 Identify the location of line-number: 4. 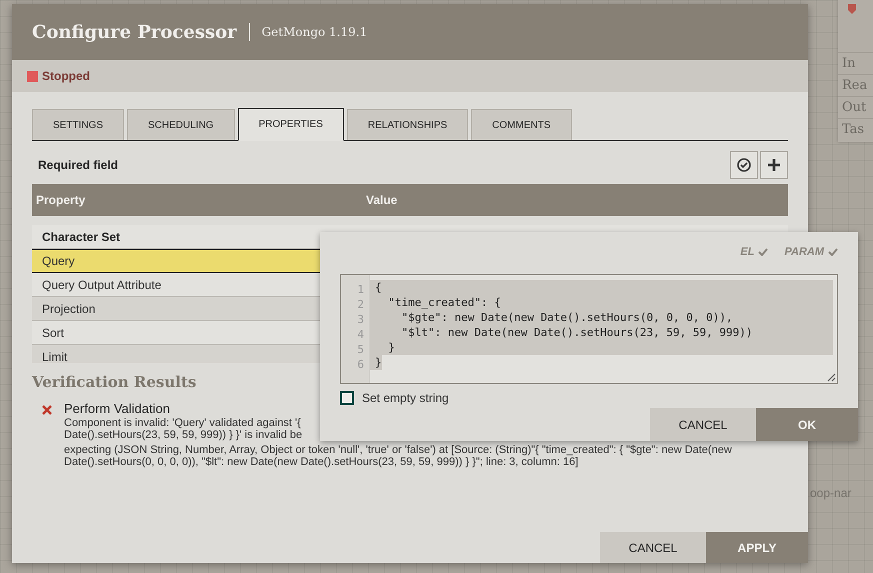
(360, 334).